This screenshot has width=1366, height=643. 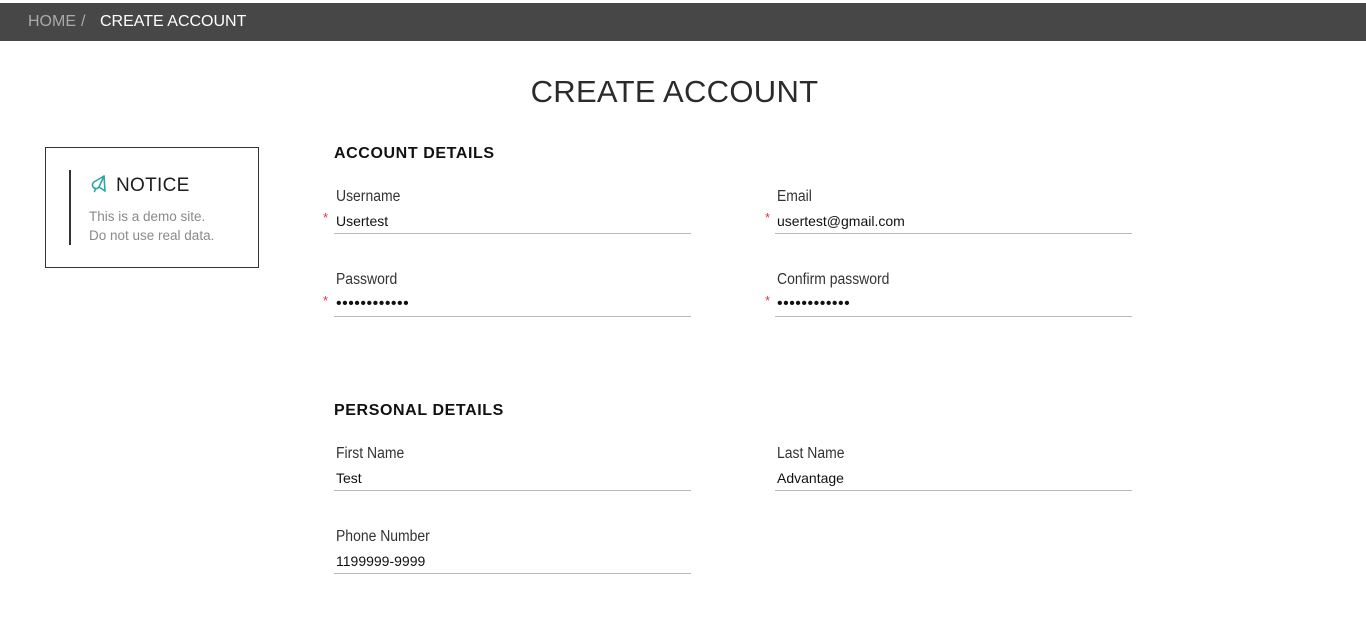 I want to click on breadcrumb-bar: HOME / CREATE ACCOUNT, so click(x=683, y=22).